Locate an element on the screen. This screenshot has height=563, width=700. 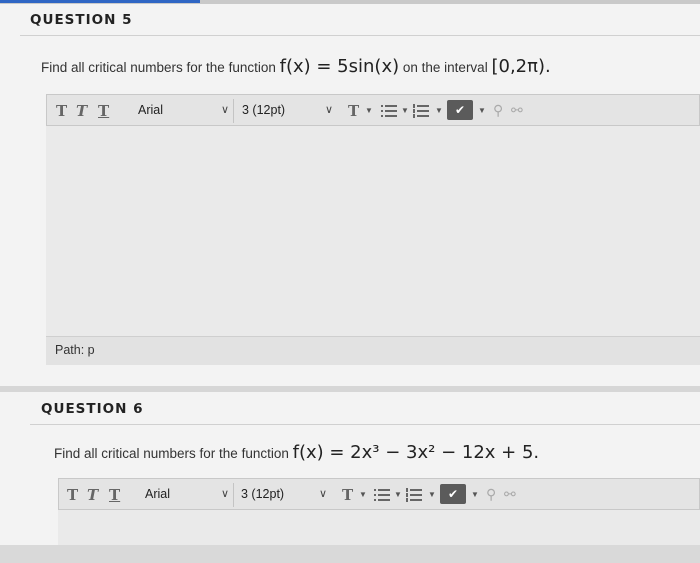
editor-path-bar: Path: p is located at coordinates (373, 350).